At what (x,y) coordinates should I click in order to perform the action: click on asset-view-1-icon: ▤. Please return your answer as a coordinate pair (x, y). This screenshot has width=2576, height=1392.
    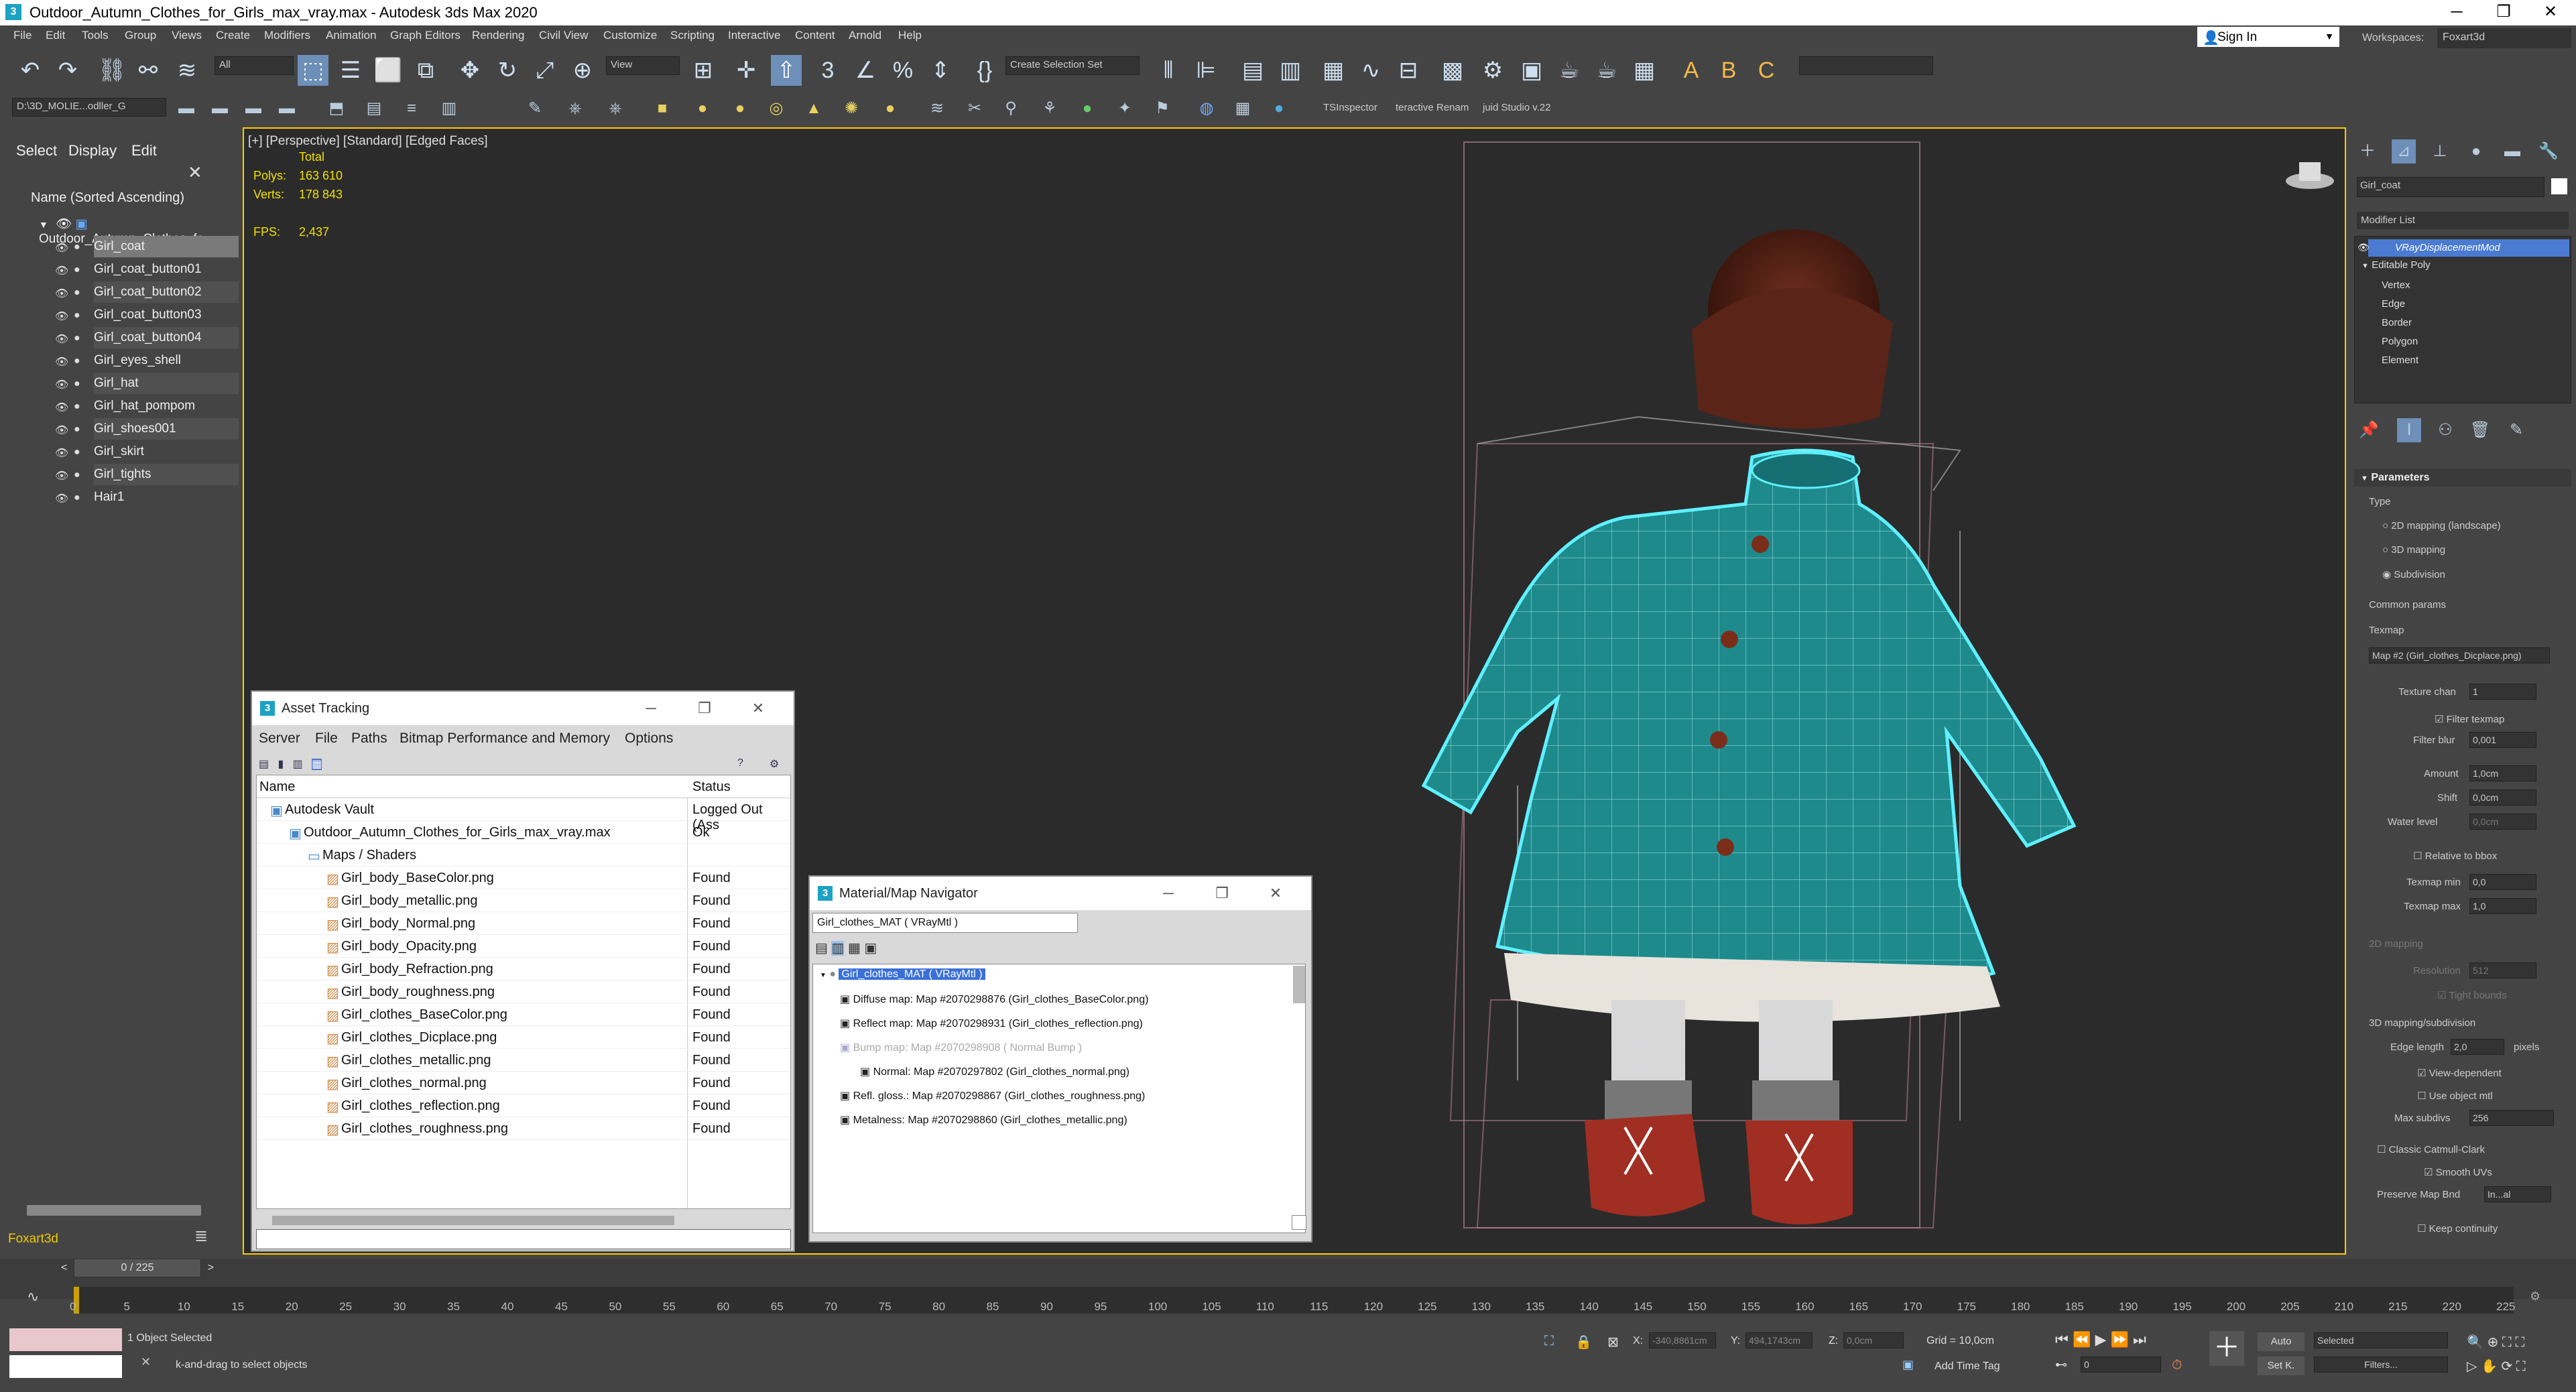
    Looking at the image, I should click on (264, 764).